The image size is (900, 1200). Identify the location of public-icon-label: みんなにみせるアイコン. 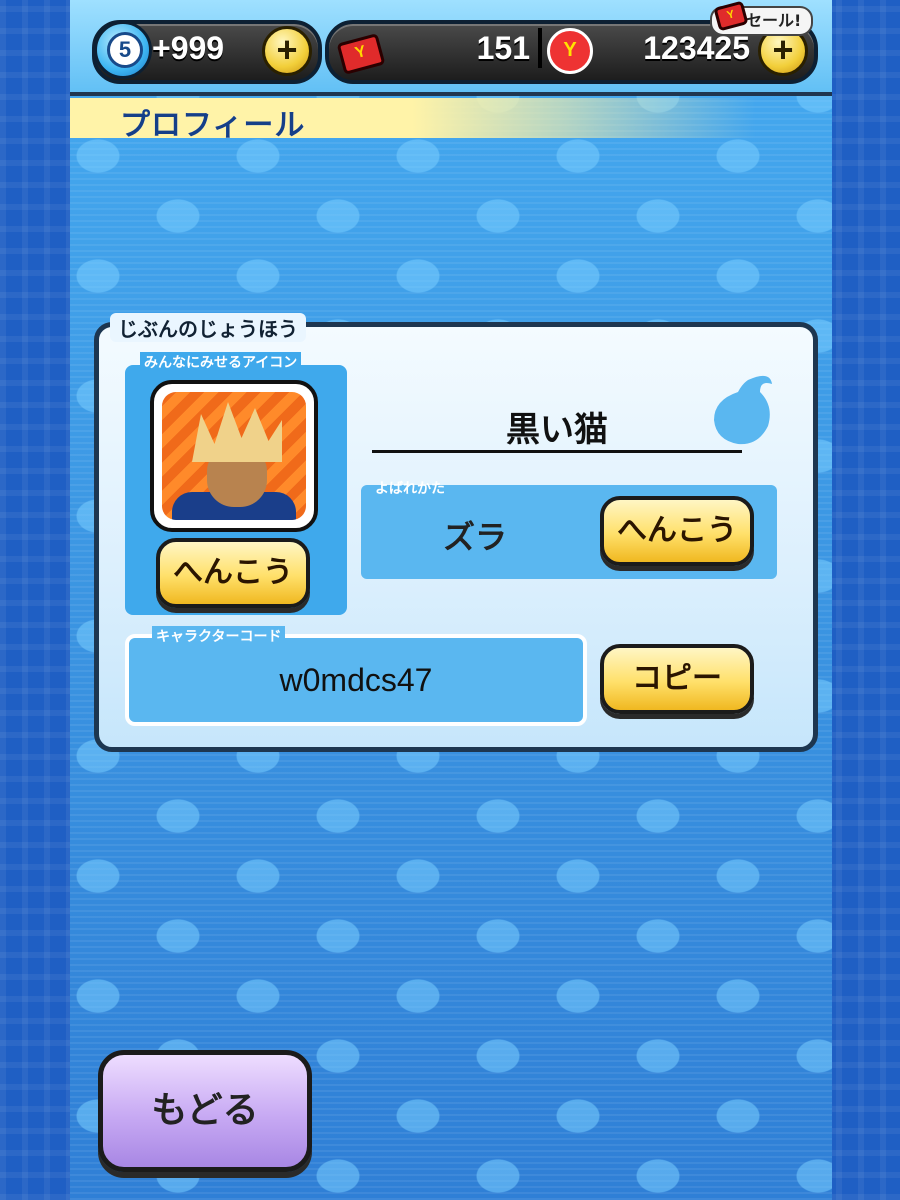
(221, 362).